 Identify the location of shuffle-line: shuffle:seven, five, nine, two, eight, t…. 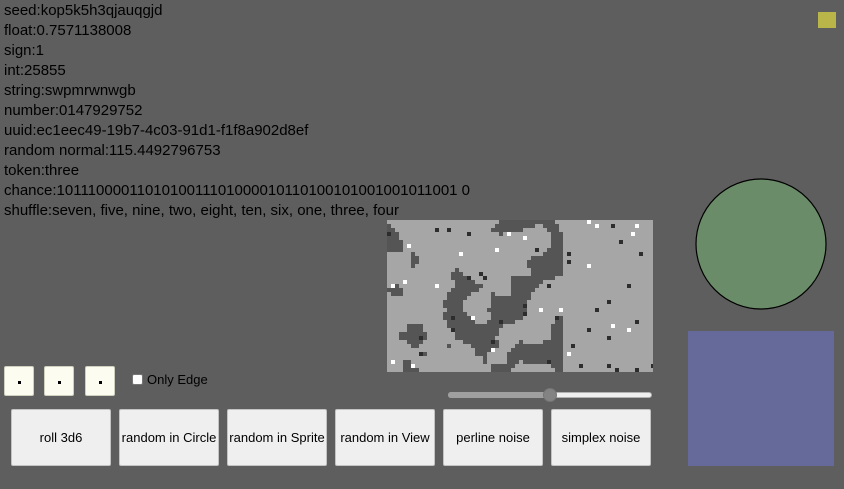
(201, 210).